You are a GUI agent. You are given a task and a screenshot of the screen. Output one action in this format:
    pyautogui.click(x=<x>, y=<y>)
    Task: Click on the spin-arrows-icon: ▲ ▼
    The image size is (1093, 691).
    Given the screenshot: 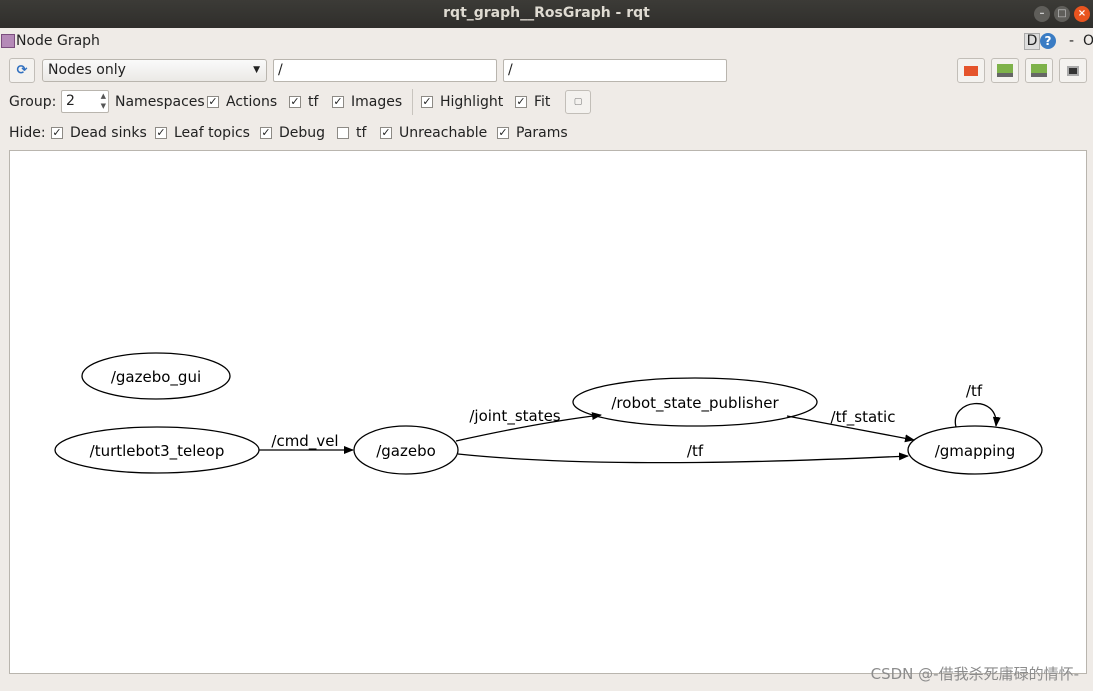 What is the action you would take?
    pyautogui.click(x=103, y=101)
    